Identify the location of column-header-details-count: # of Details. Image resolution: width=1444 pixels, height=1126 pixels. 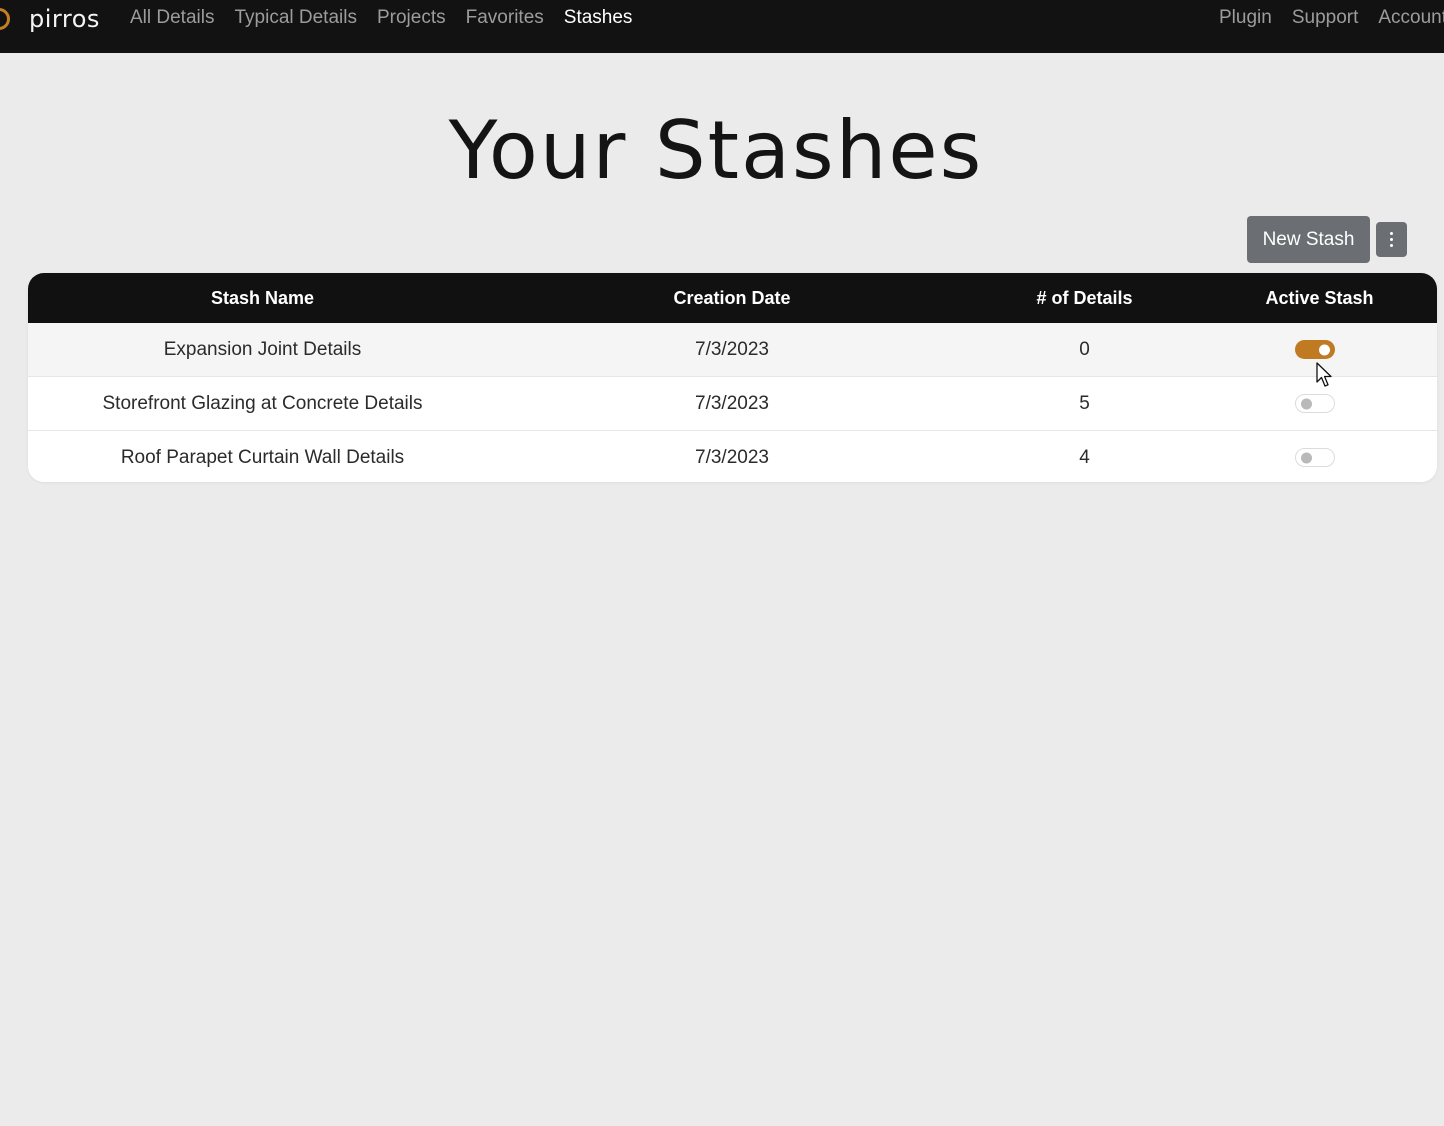
(1084, 298).